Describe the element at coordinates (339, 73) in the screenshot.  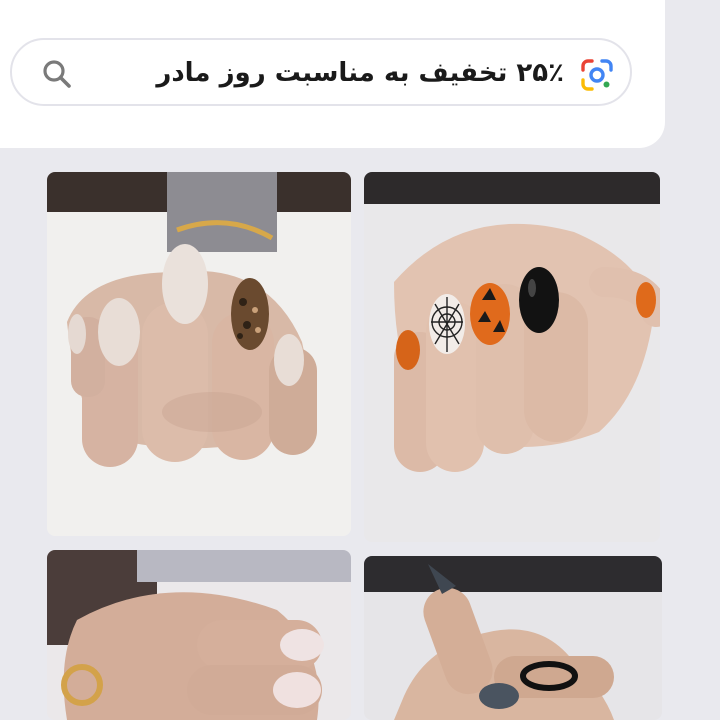
I see `search-input: ۲۵٪ تخفیف به مناسبت روز مادر` at that location.